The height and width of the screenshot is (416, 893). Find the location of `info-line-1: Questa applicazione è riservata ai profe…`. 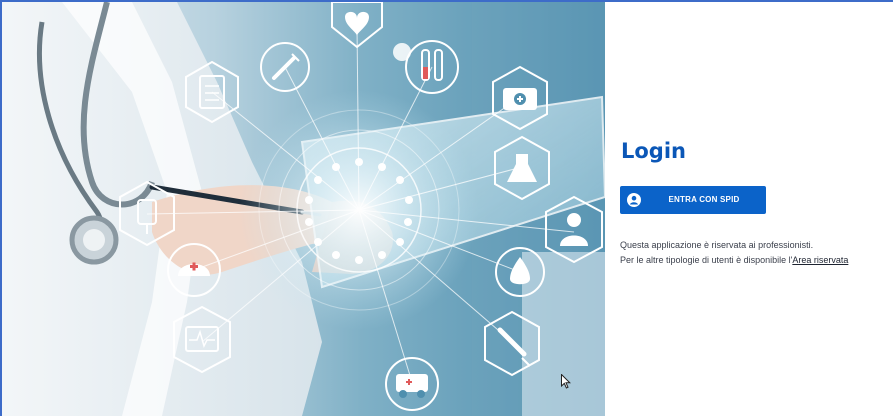

info-line-1: Questa applicazione è riservata ai profe… is located at coordinates (717, 245).